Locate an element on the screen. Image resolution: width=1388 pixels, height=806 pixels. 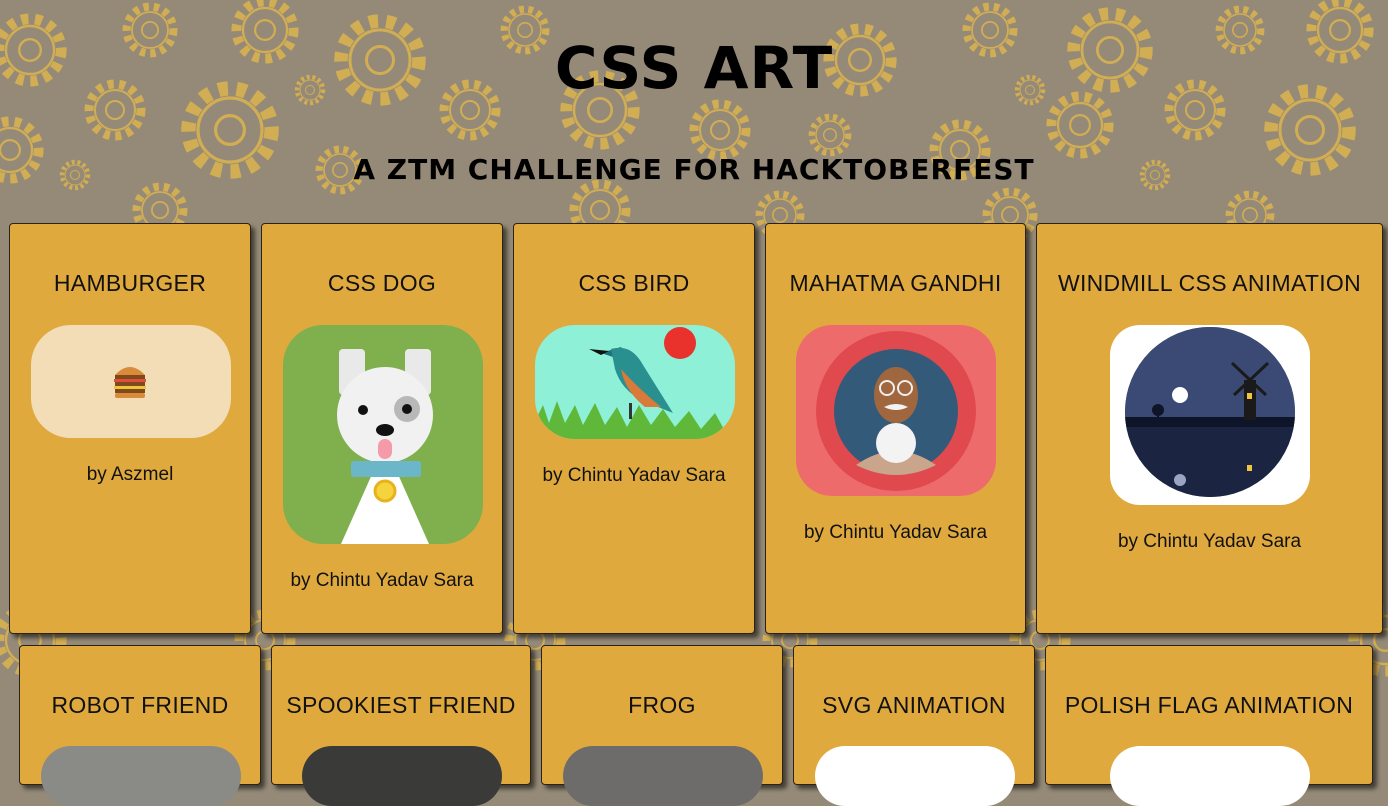
card-title: SPOOKIEST FRIEND is located at coordinates (401, 705).